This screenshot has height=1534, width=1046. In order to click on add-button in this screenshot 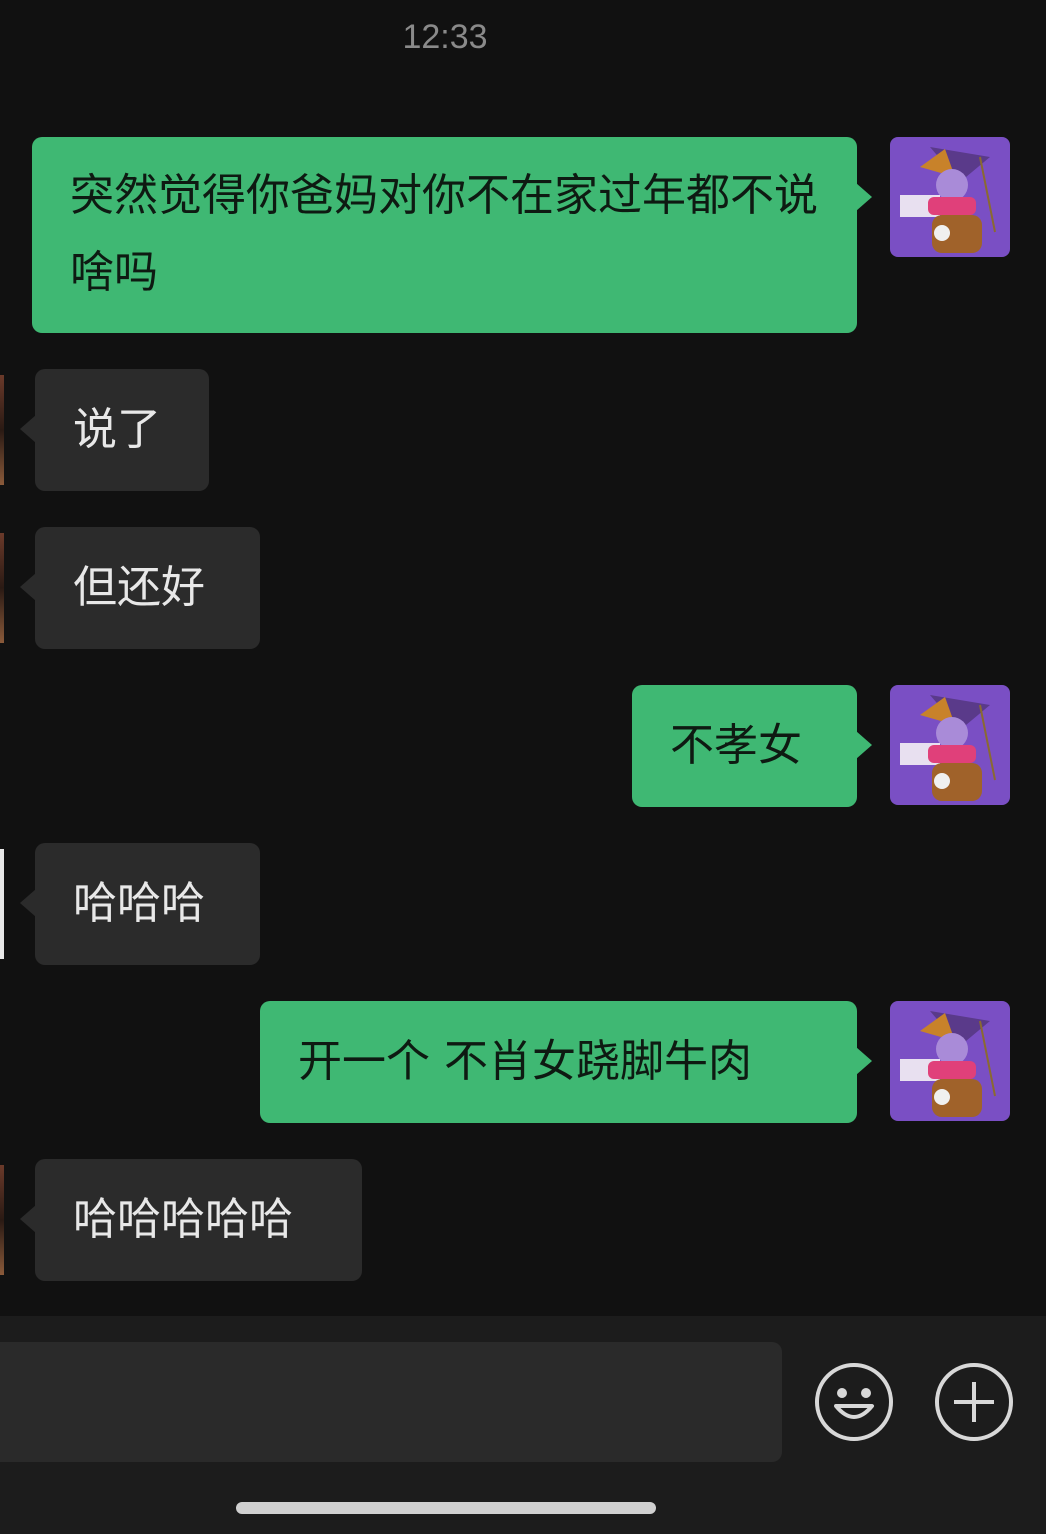, I will do `click(974, 1402)`.